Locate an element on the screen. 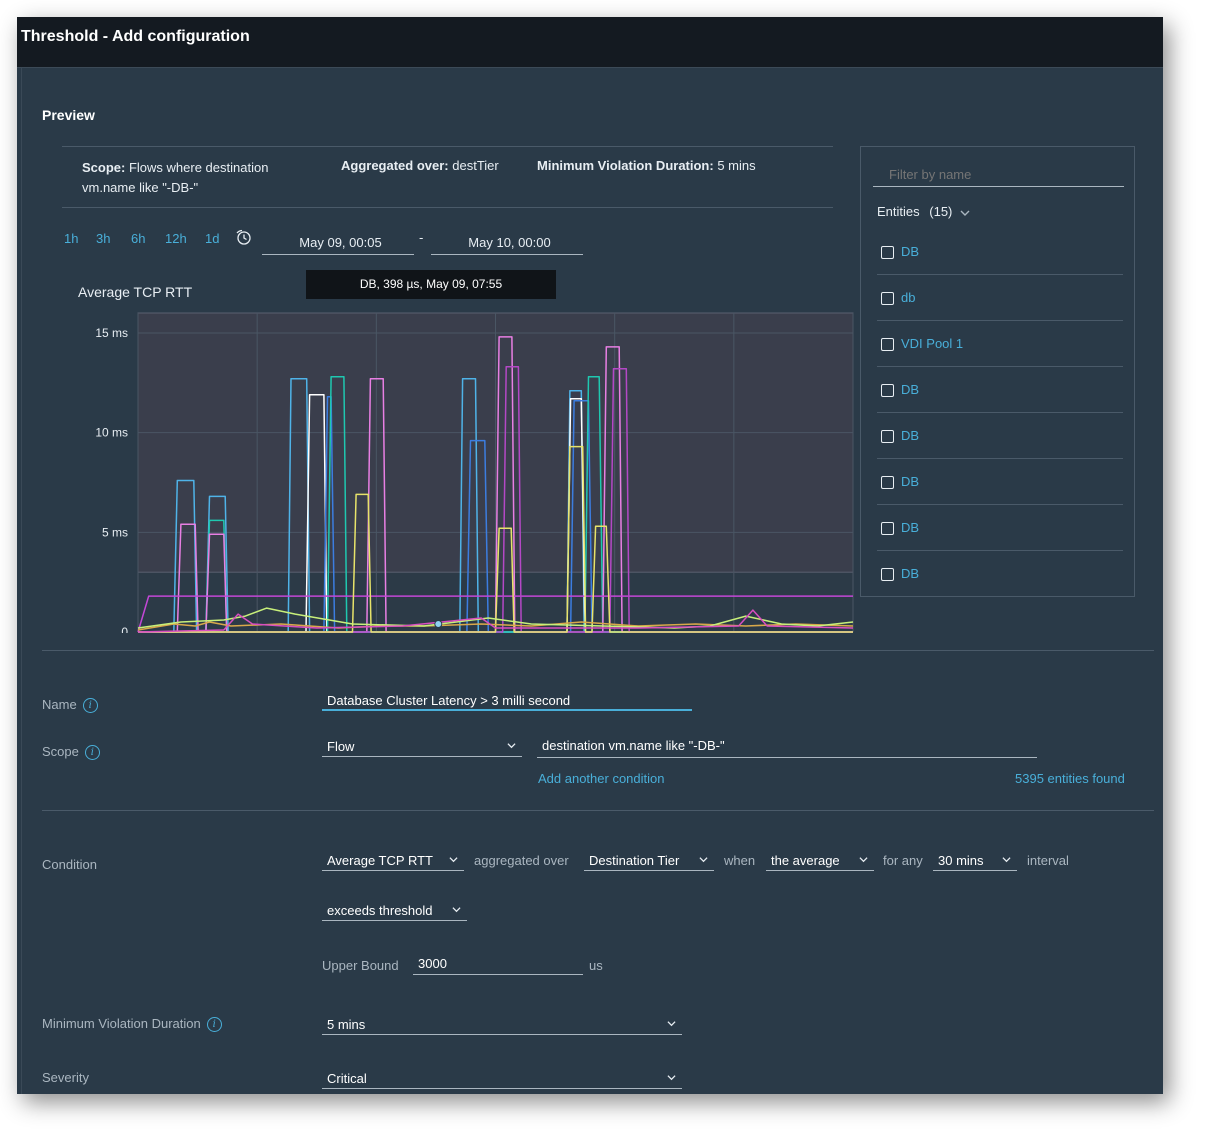 The height and width of the screenshot is (1142, 1211). scope-condition-input: destination vm.name like "-DB-" is located at coordinates (787, 746).